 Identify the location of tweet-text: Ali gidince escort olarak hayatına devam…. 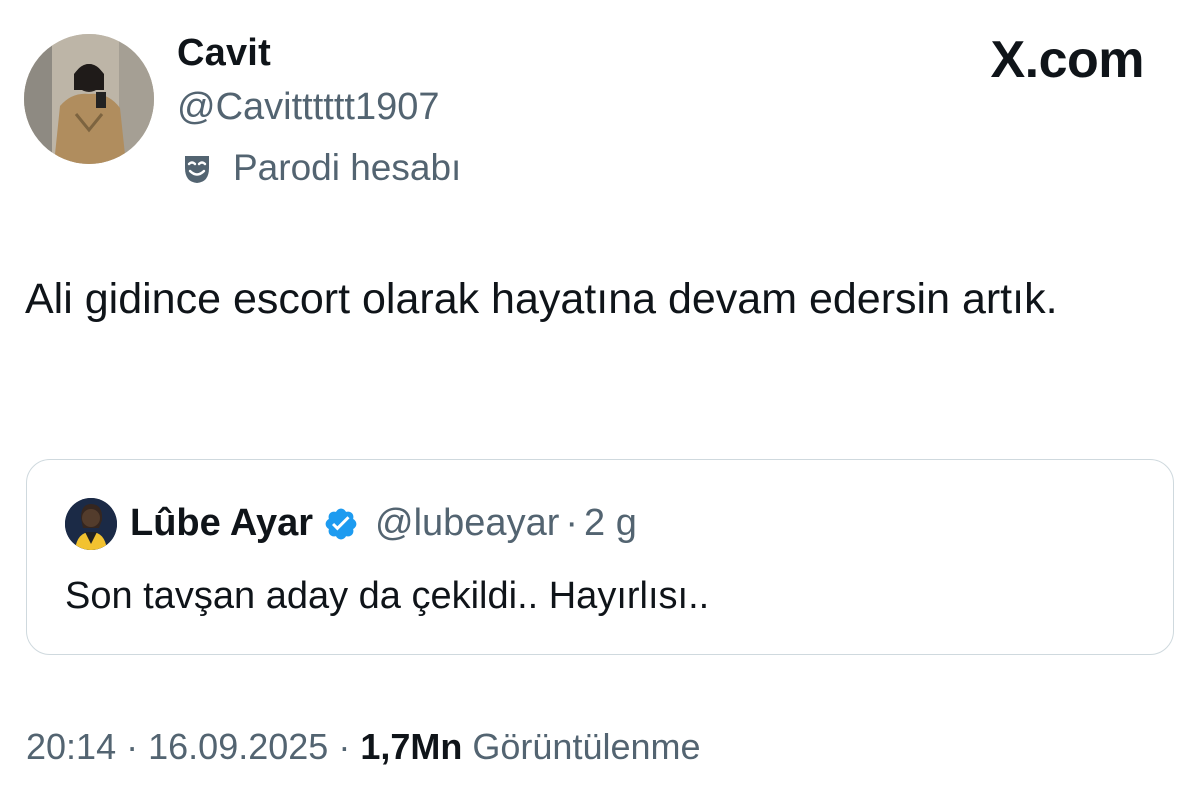
(541, 299).